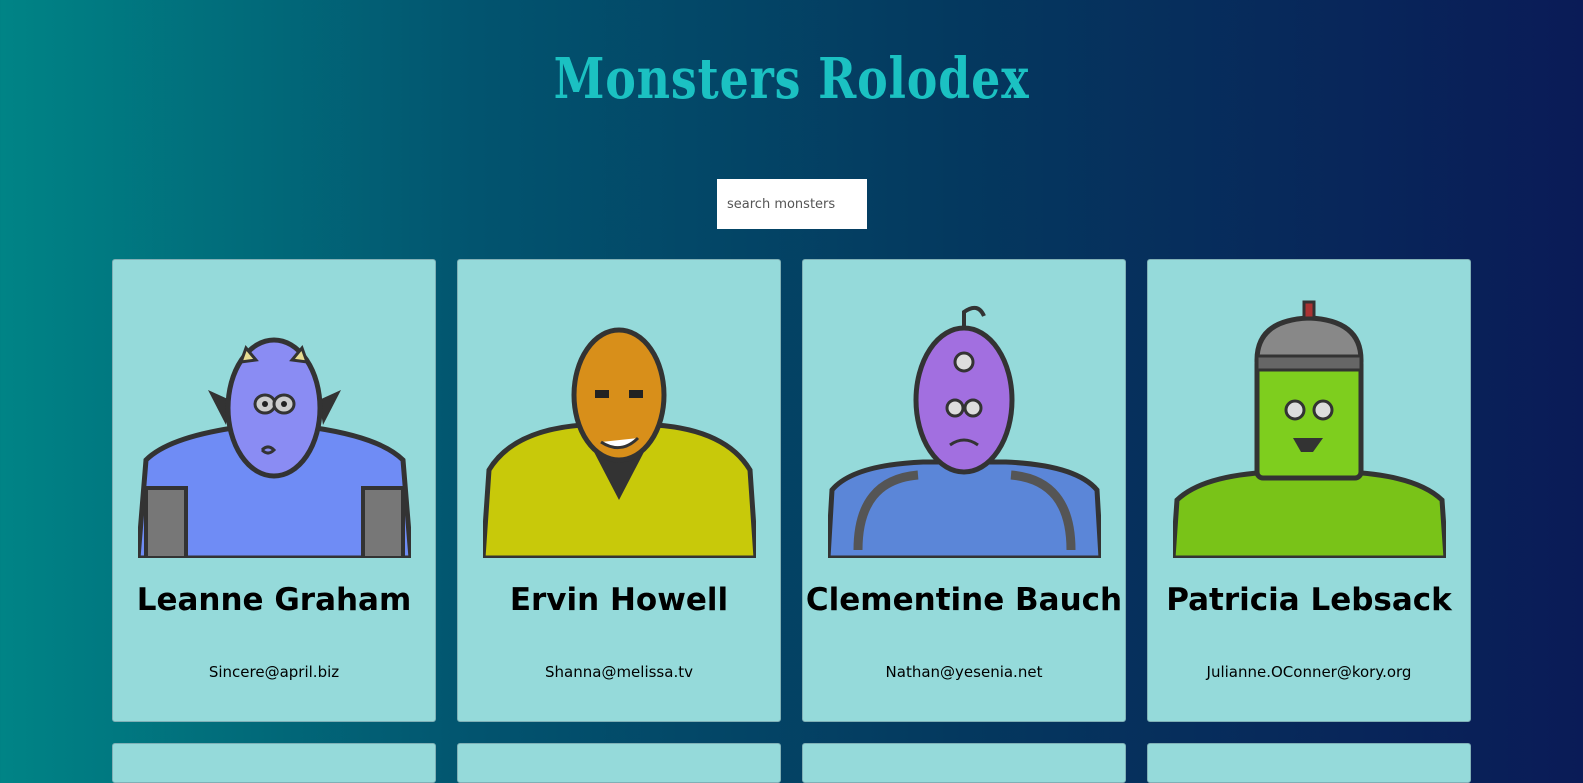 Image resolution: width=1583 pixels, height=783 pixels. What do you see at coordinates (619, 672) in the screenshot?
I see `monster-email: Shanna@melissa.tv` at bounding box center [619, 672].